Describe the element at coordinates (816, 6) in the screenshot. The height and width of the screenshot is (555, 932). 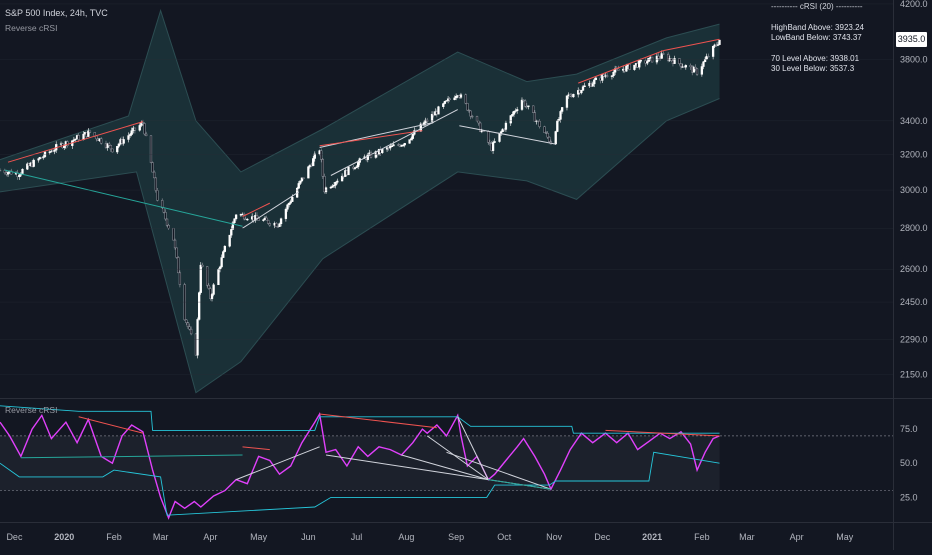
I see `legend-heading-text: cRSI (20)` at that location.